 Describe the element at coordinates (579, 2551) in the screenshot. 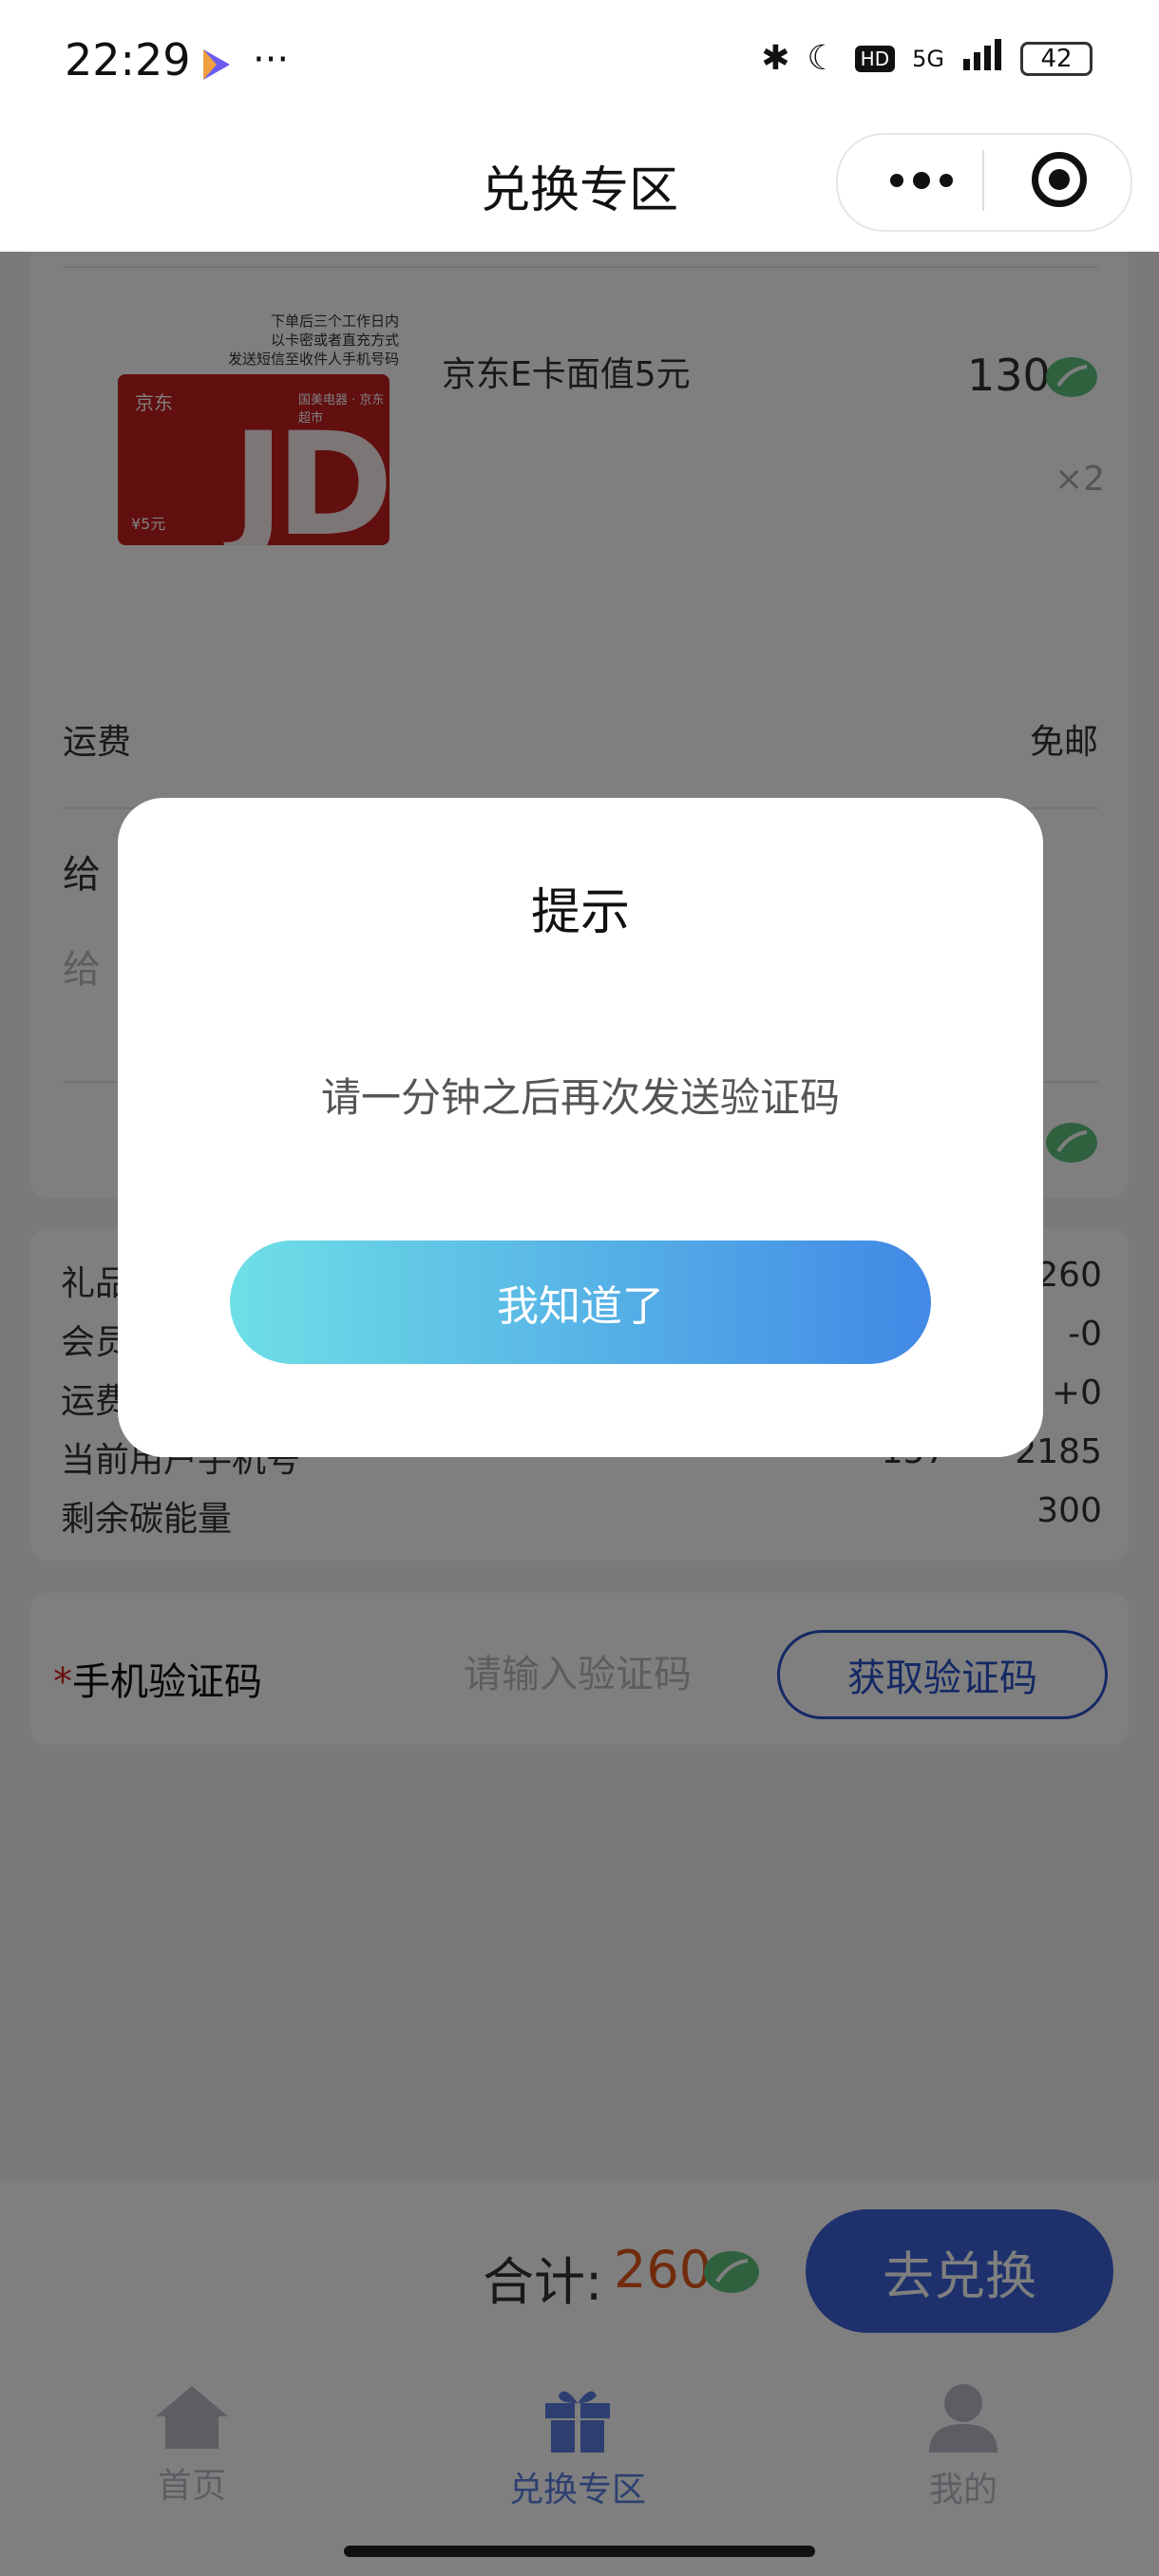

I see `home-indicator` at that location.